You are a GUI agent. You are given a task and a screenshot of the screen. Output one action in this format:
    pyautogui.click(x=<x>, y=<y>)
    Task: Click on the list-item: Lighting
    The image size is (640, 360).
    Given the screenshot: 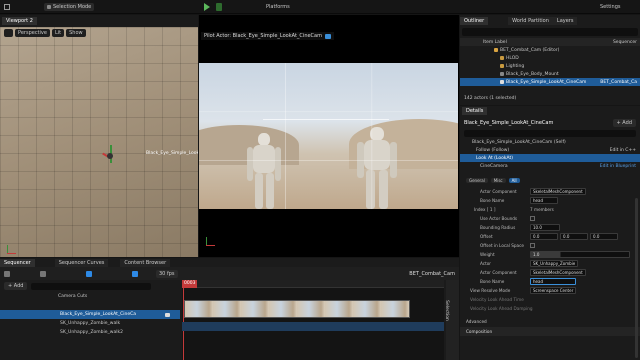 What is the action you would take?
    pyautogui.click(x=550, y=66)
    